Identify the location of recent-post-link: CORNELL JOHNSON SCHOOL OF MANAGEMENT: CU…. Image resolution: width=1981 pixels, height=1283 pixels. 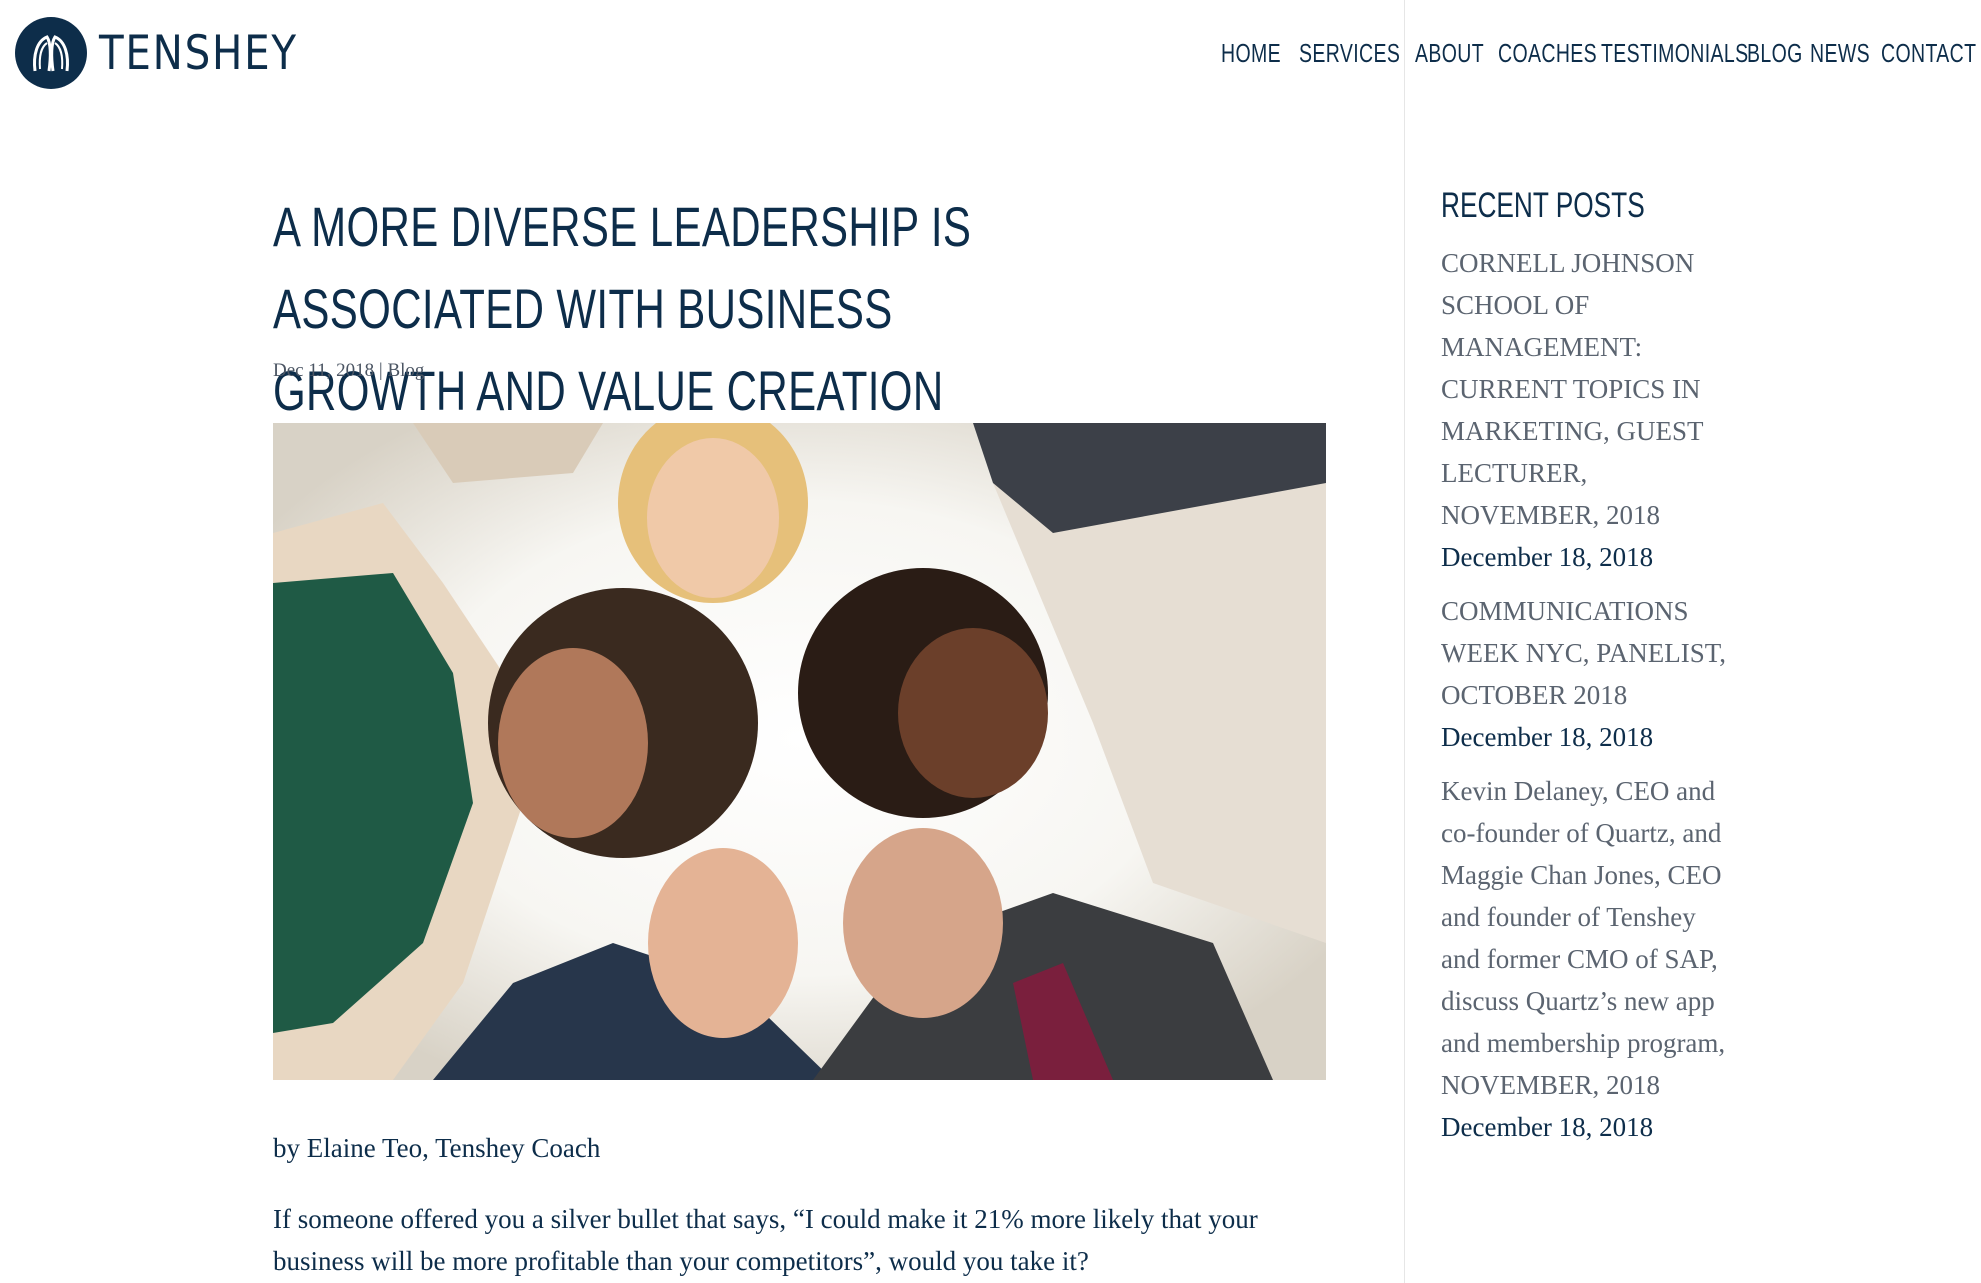
(1591, 389).